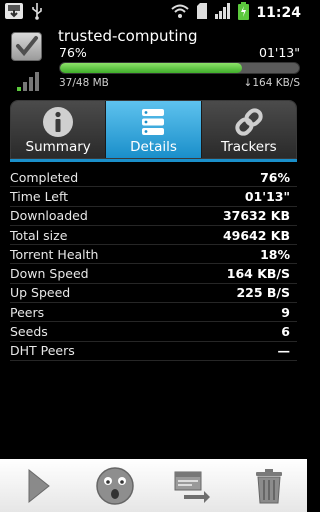  Describe the element at coordinates (153, 147) in the screenshot. I see `tab-label: Details` at that location.